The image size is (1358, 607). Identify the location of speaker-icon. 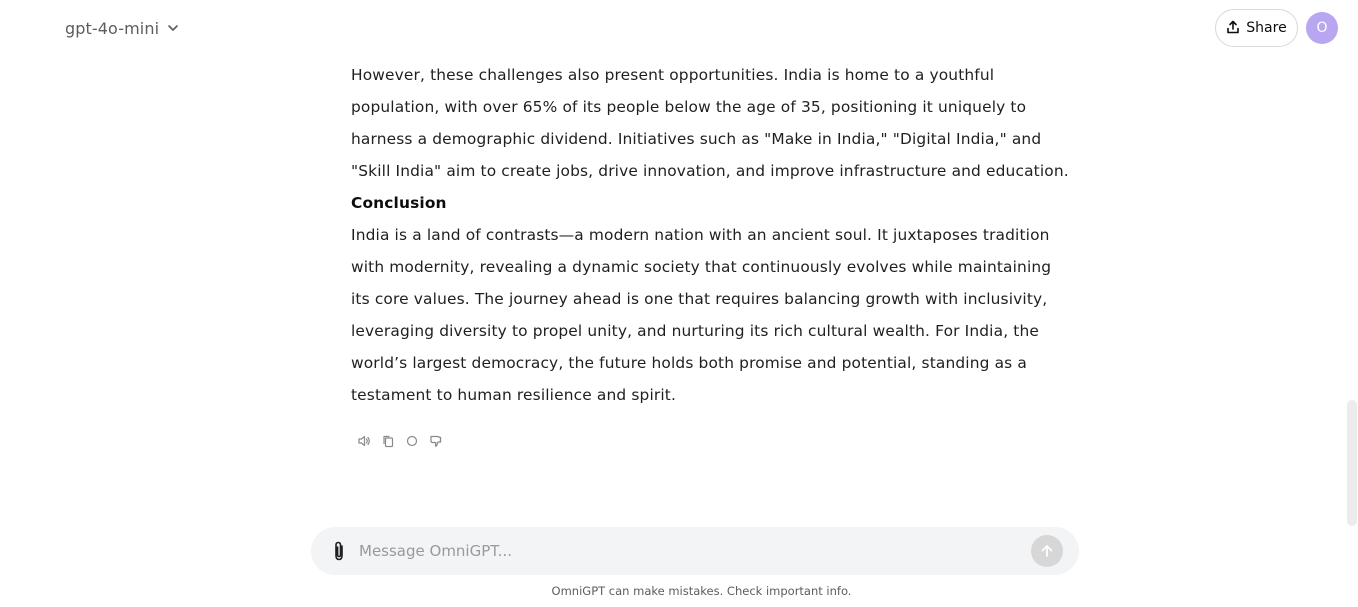
(364, 441).